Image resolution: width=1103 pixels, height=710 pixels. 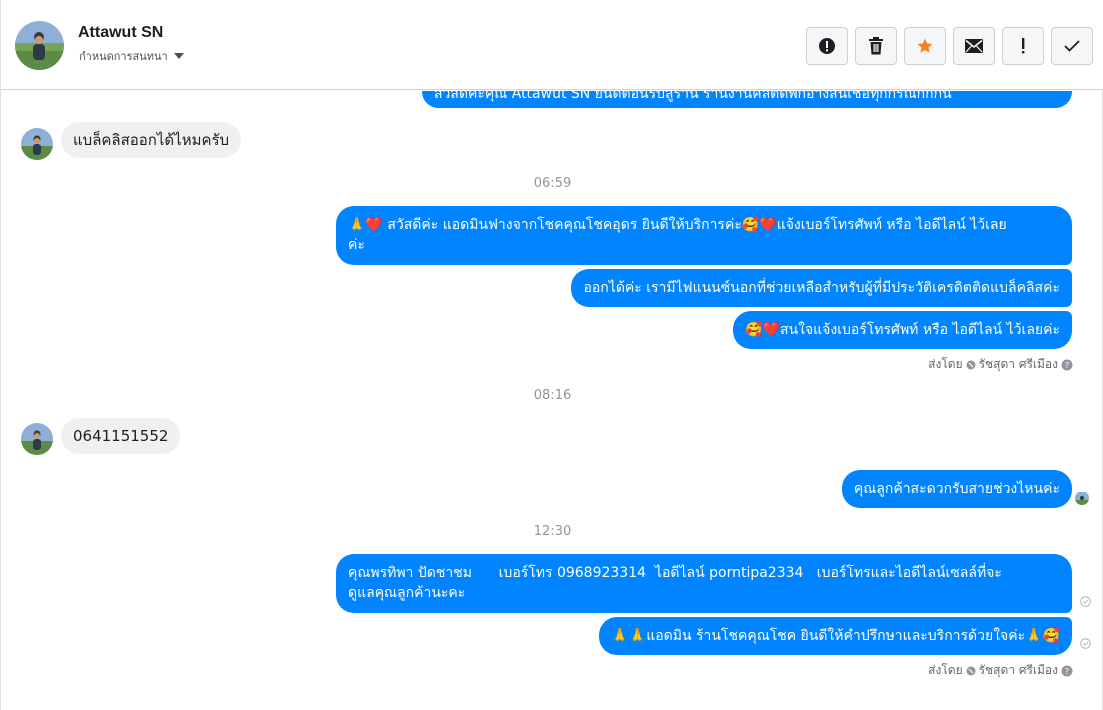 I want to click on exclamation-icon, so click(x=1023, y=46).